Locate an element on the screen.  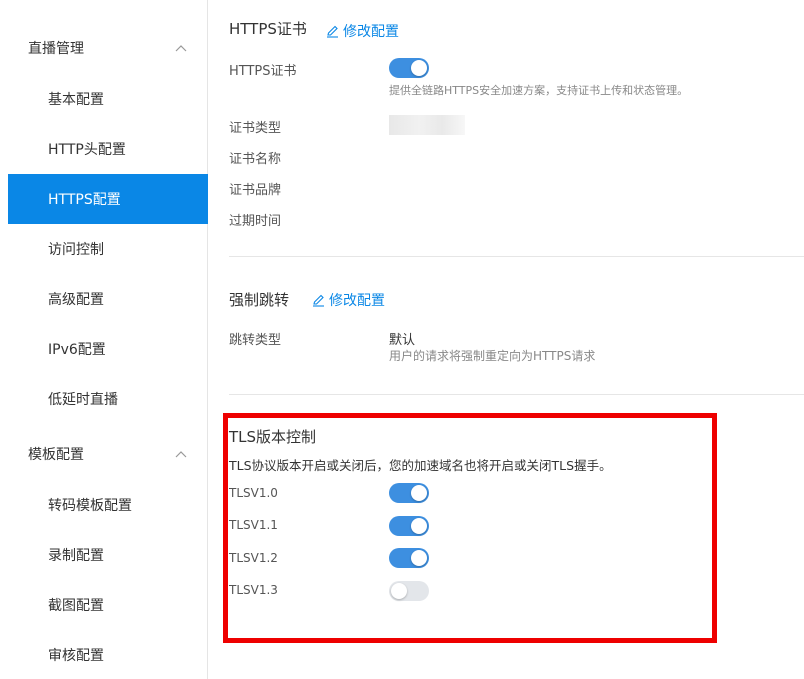
sidebar-item-https-config: HTTPS配置 is located at coordinates (108, 199).